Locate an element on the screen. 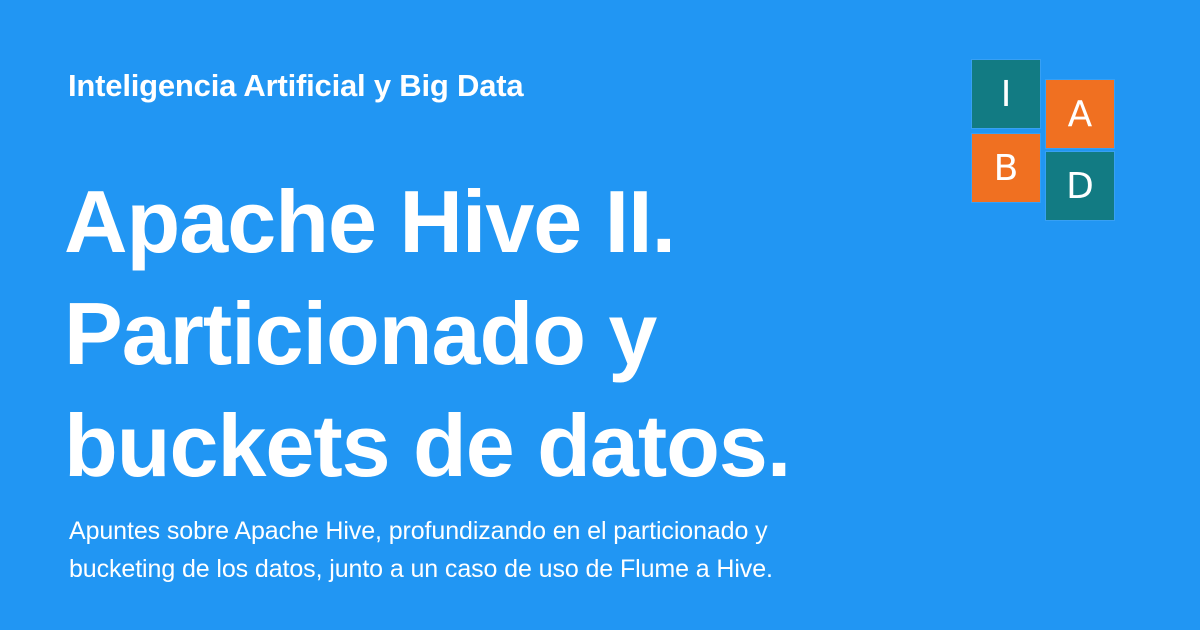  page-title-line: Particionado y is located at coordinates (360, 333).